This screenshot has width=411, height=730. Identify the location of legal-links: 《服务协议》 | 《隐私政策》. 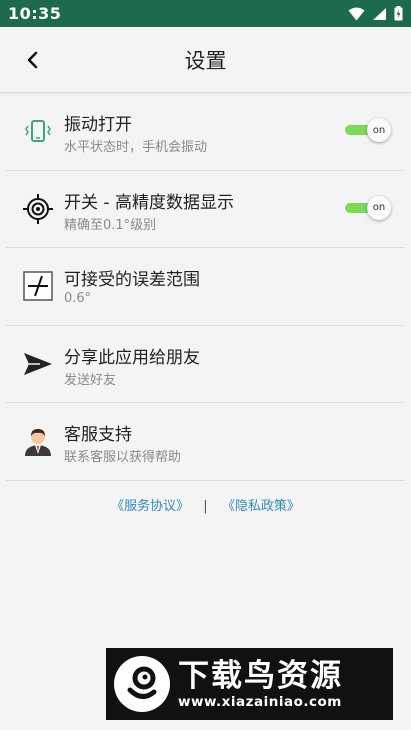
(205, 504).